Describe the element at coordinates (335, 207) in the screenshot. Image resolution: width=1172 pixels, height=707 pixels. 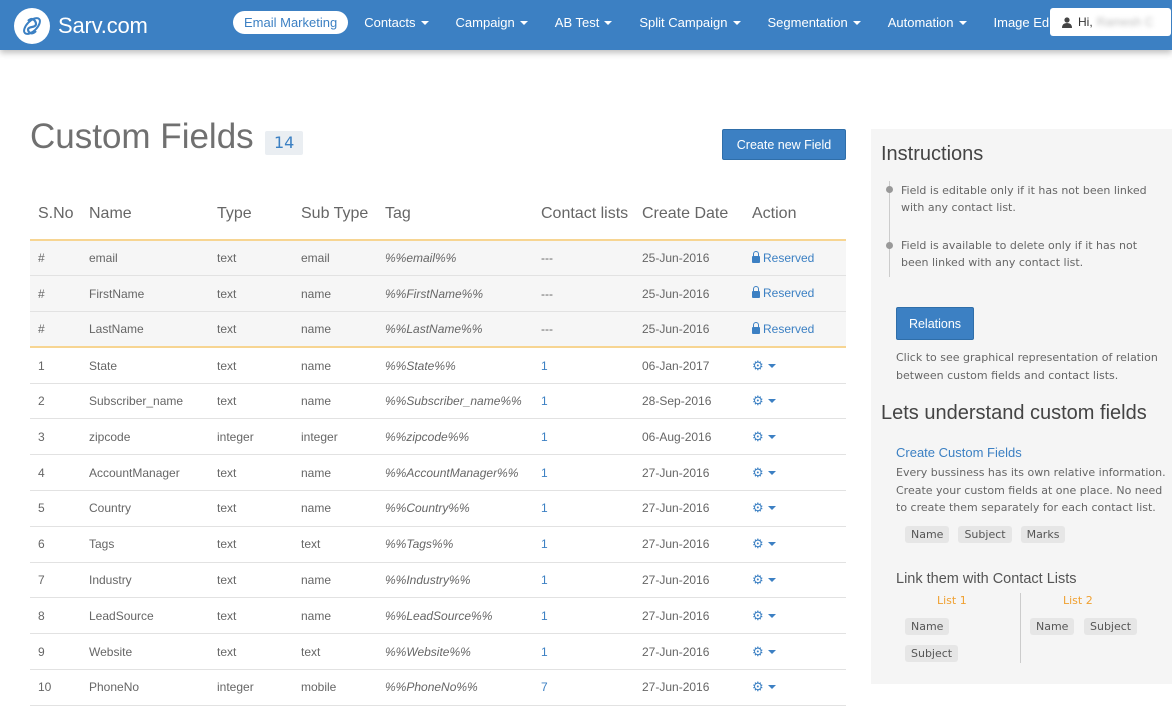
I see `header-subtype: Sub Type` at that location.